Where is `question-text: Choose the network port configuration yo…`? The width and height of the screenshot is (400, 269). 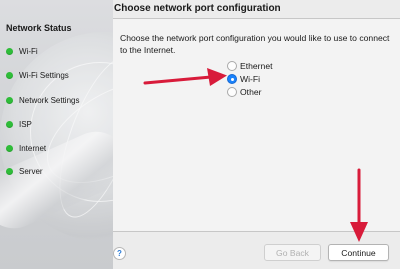 question-text: Choose the network port configuration yo… is located at coordinates (255, 44).